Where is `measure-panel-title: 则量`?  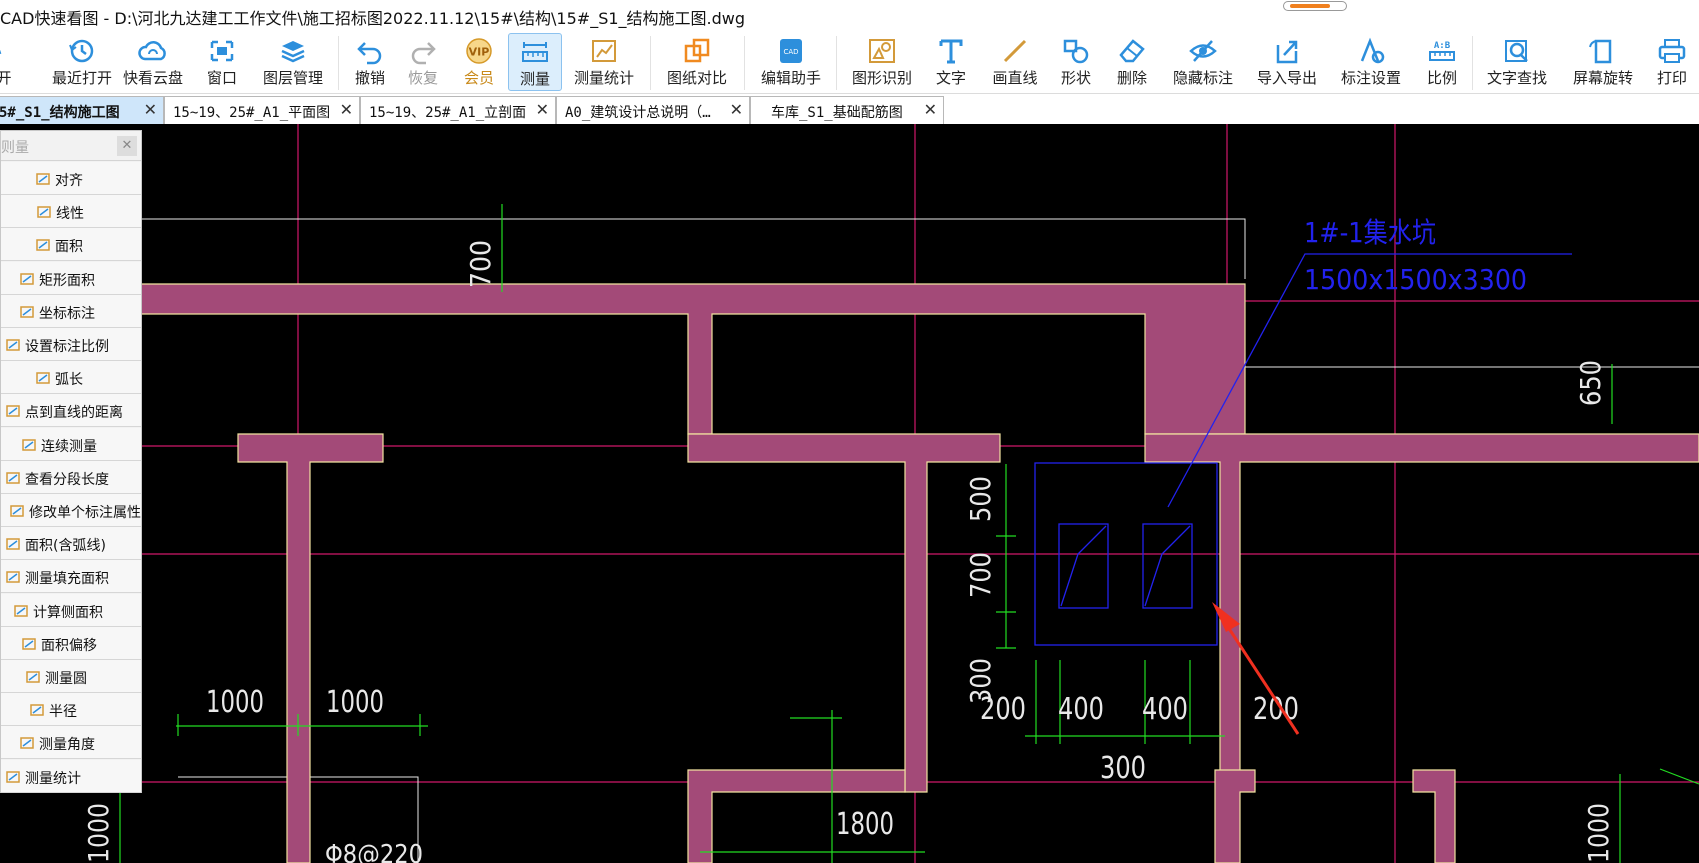
measure-panel-title: 则量 is located at coordinates (15, 148).